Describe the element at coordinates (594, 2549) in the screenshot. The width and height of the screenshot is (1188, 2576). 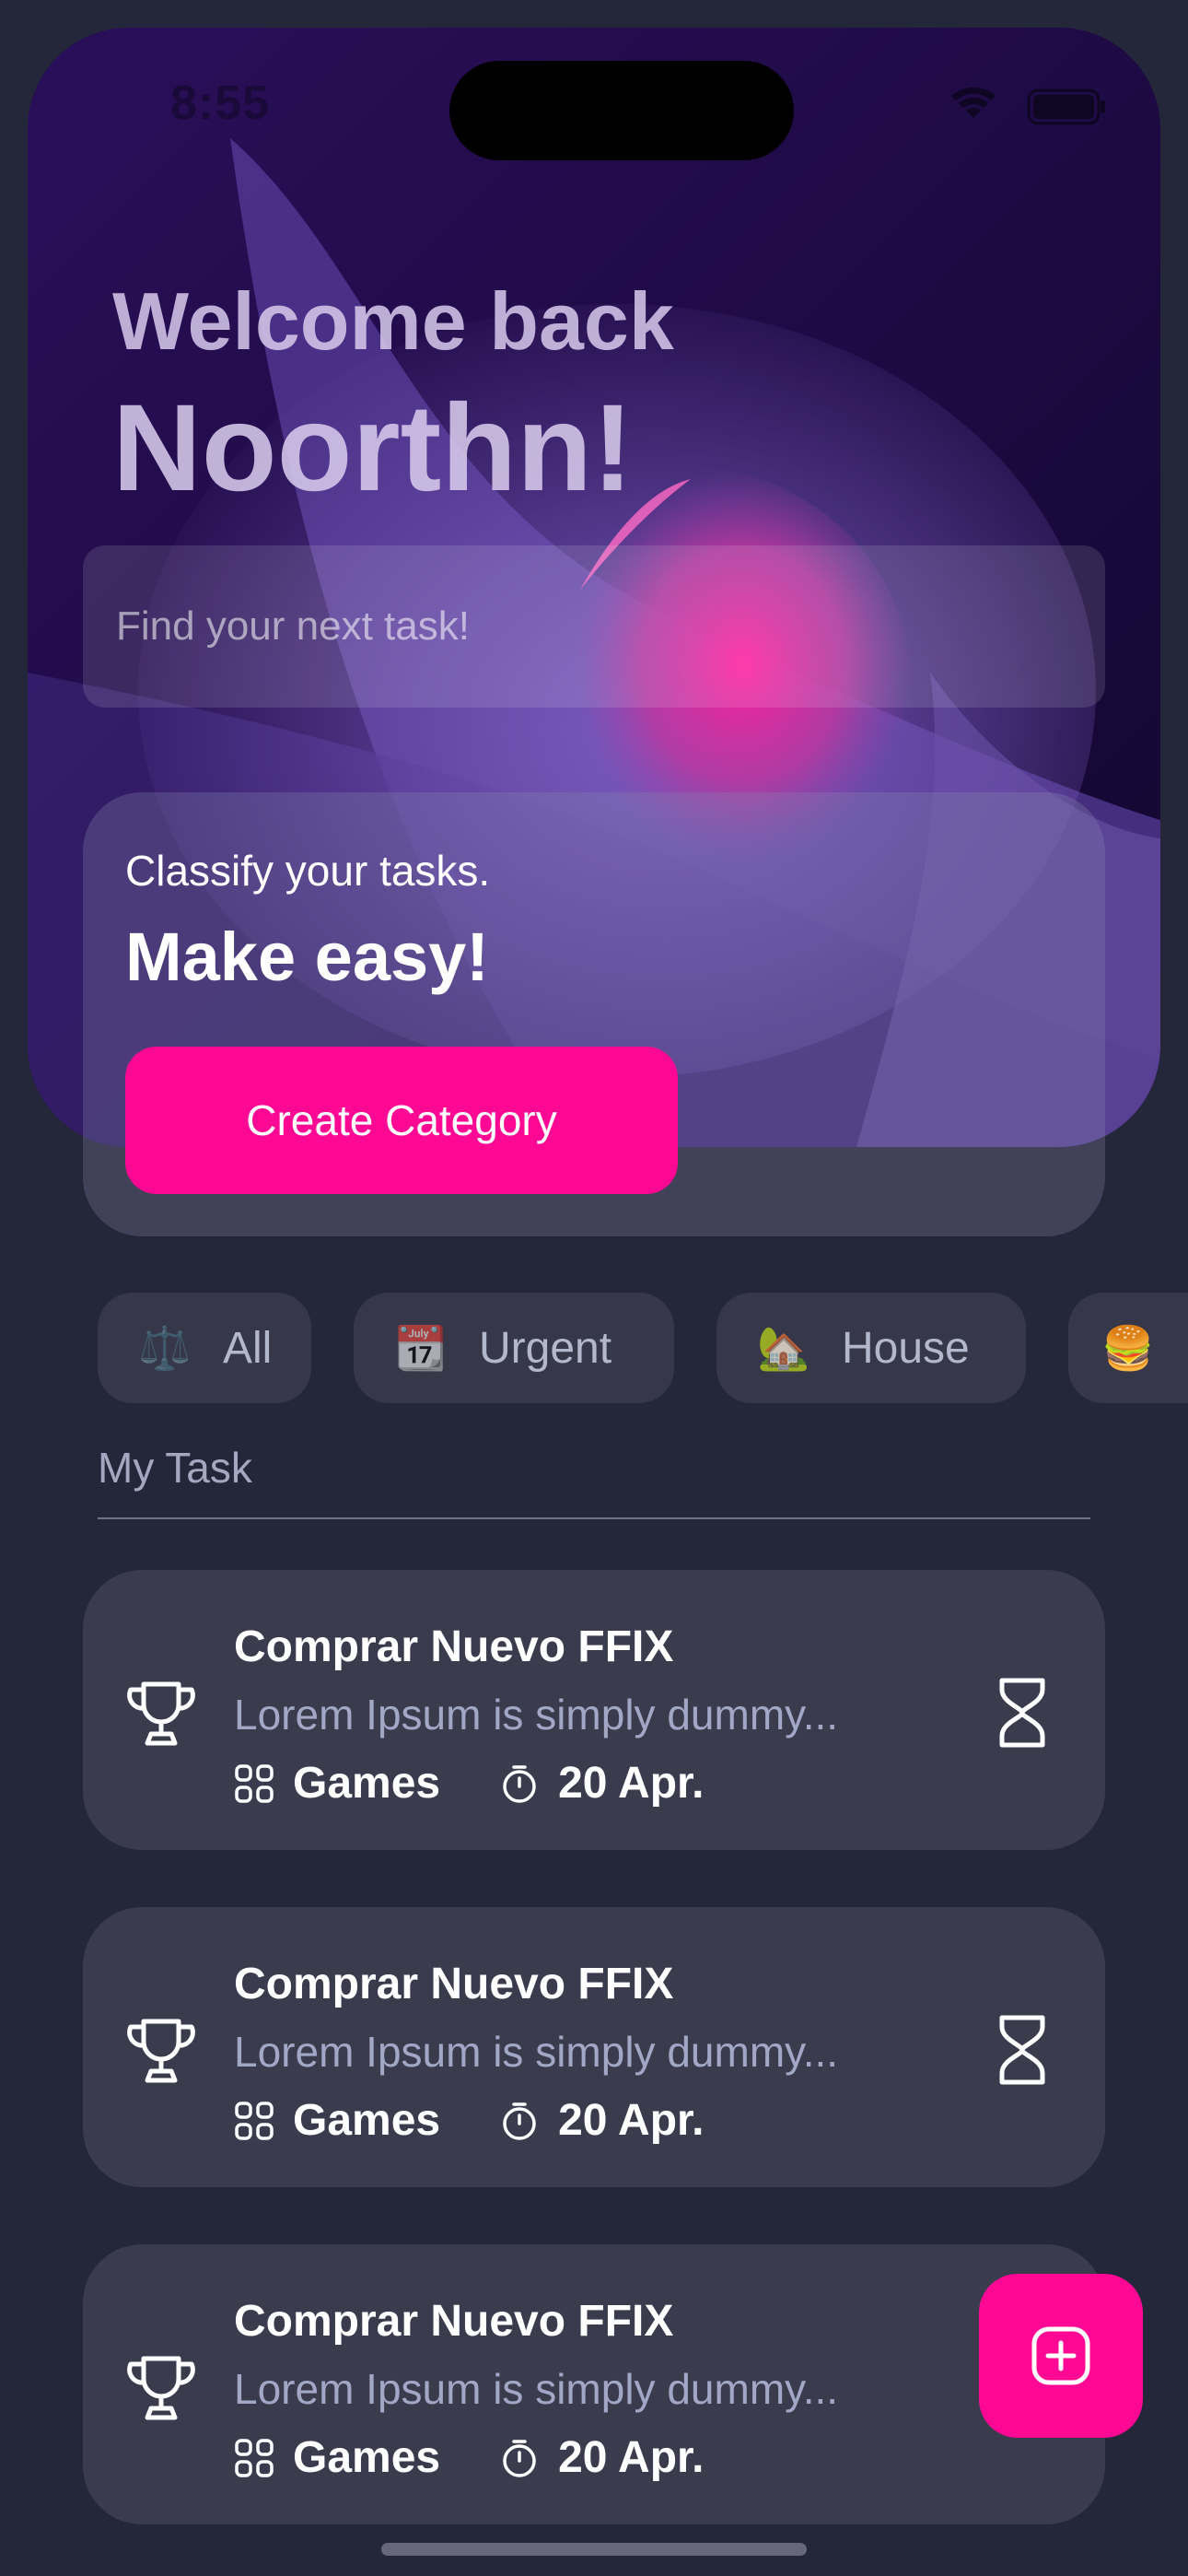
I see `home-indicator` at that location.